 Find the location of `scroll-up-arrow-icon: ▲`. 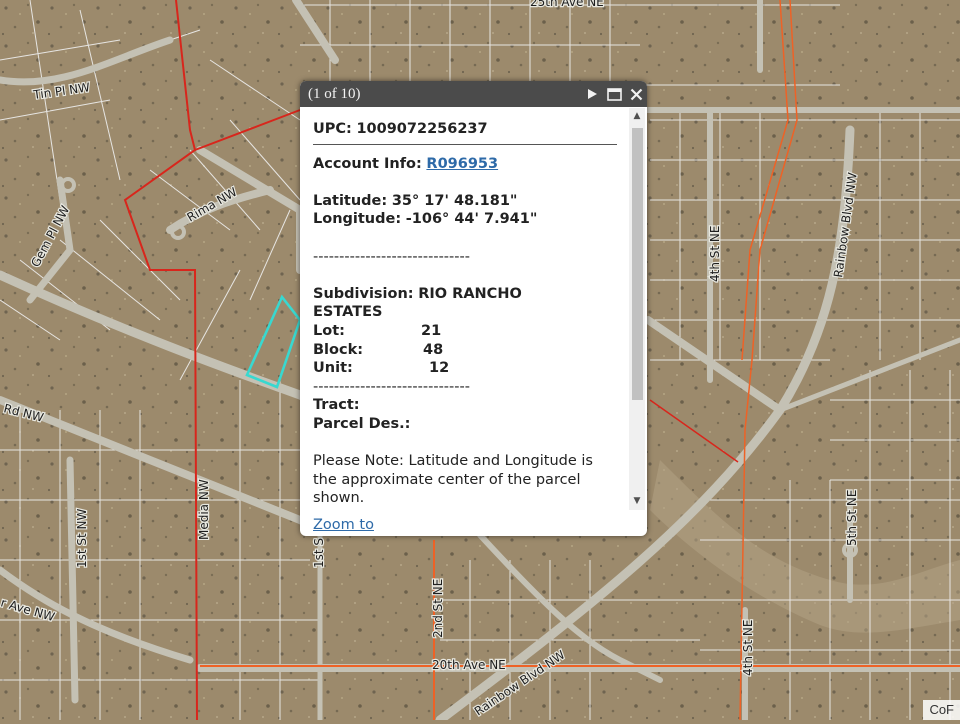

scroll-up-arrow-icon: ▲ is located at coordinates (637, 116).